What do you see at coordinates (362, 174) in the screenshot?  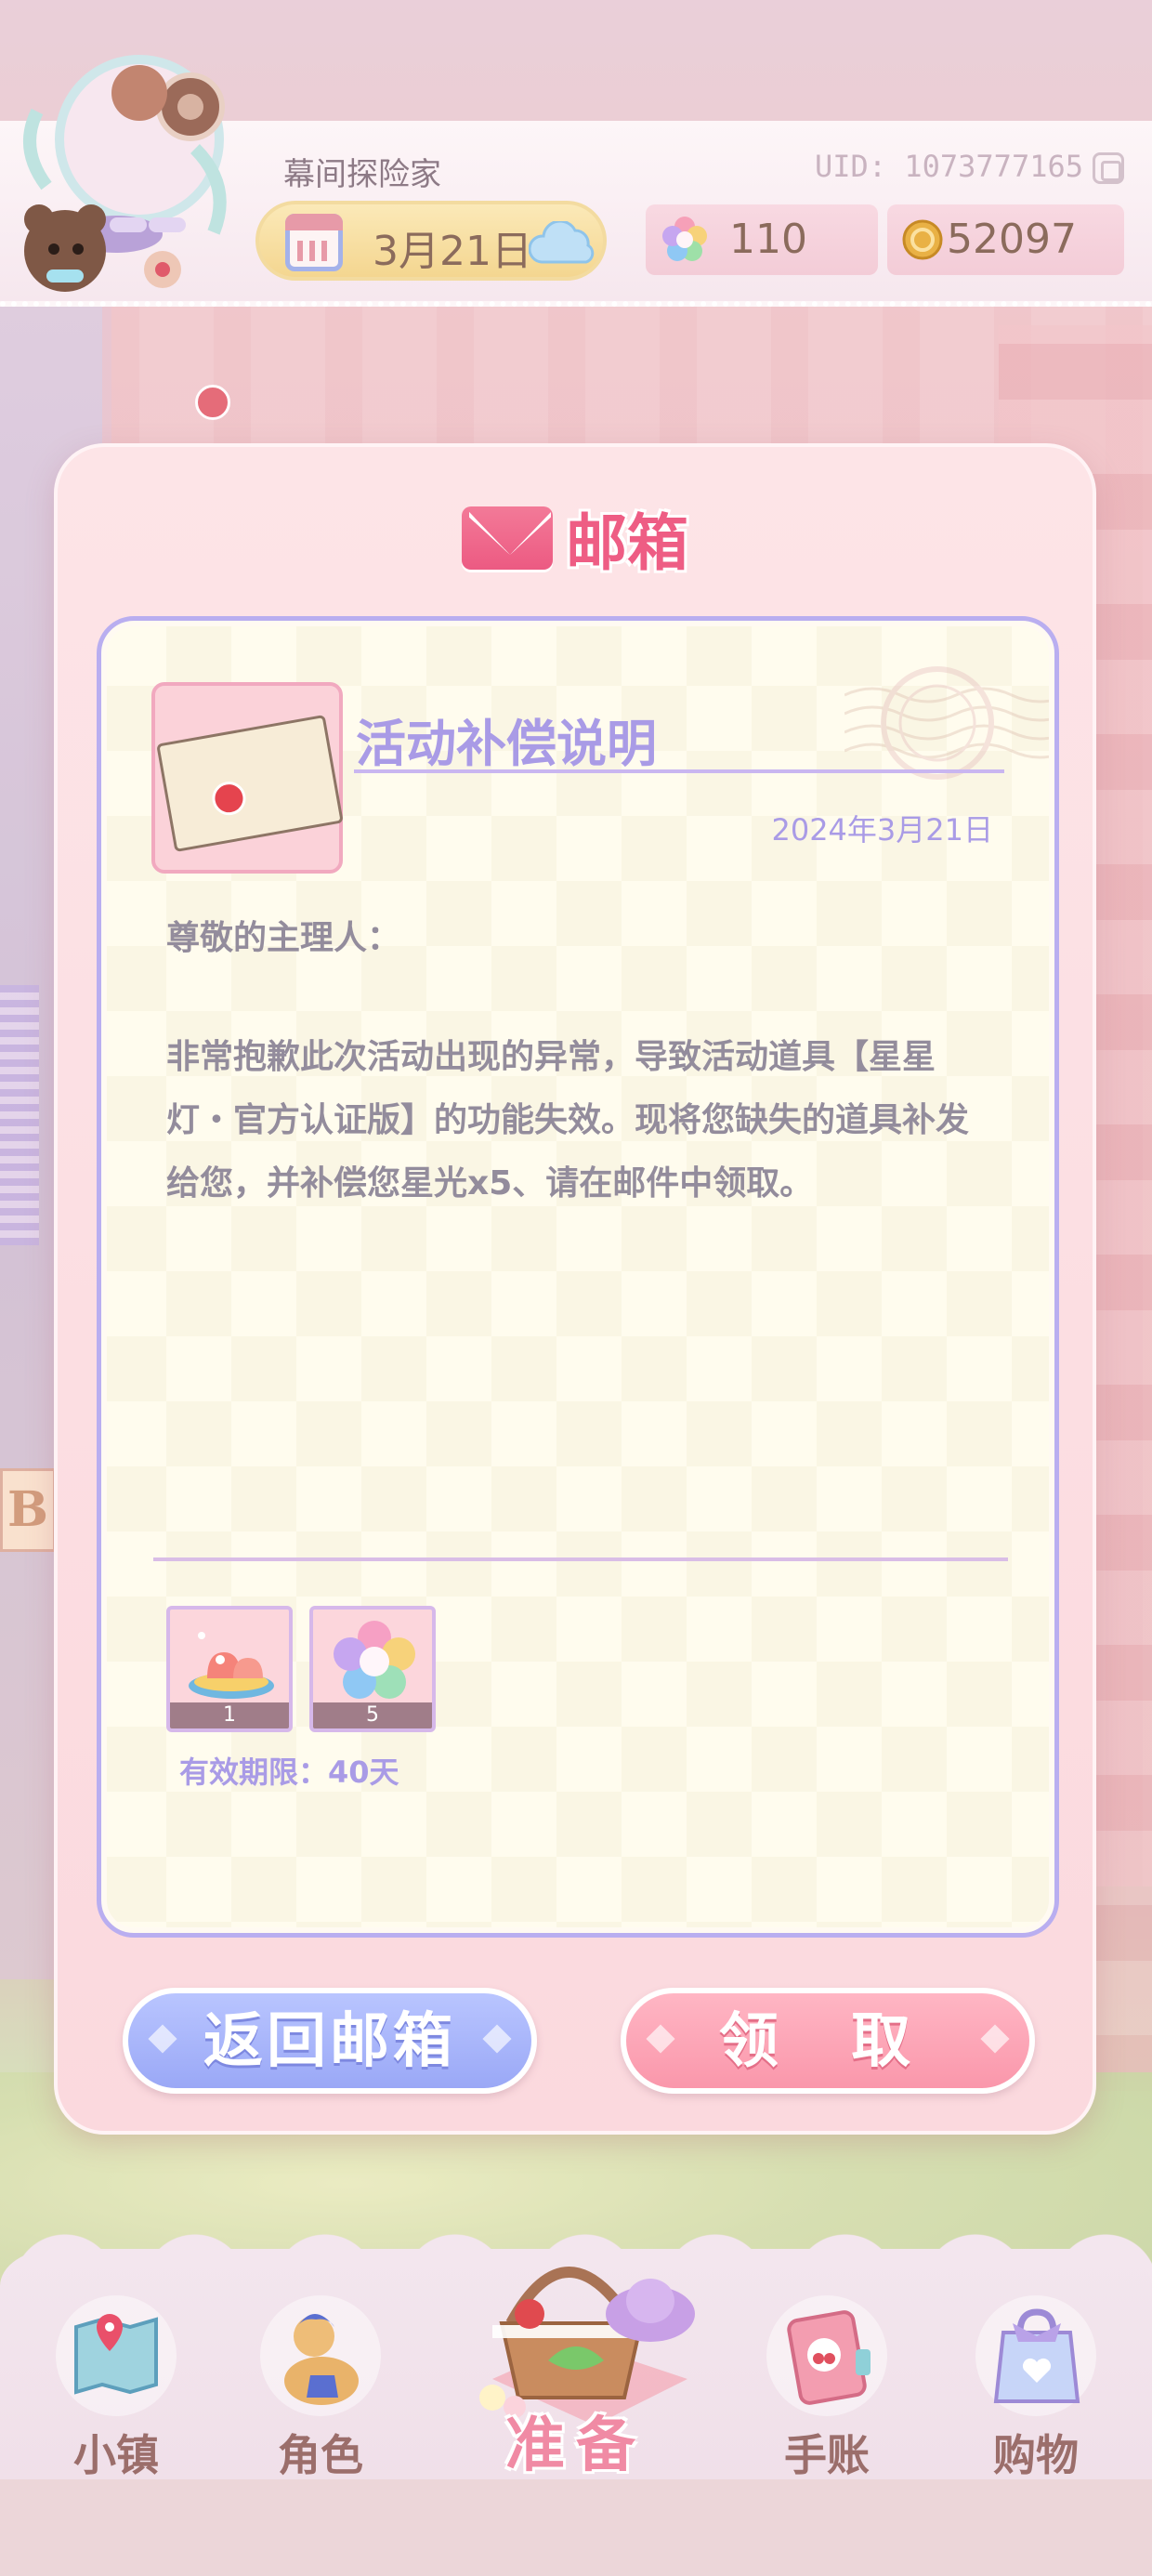 I see `player-name: 幕间探险家` at bounding box center [362, 174].